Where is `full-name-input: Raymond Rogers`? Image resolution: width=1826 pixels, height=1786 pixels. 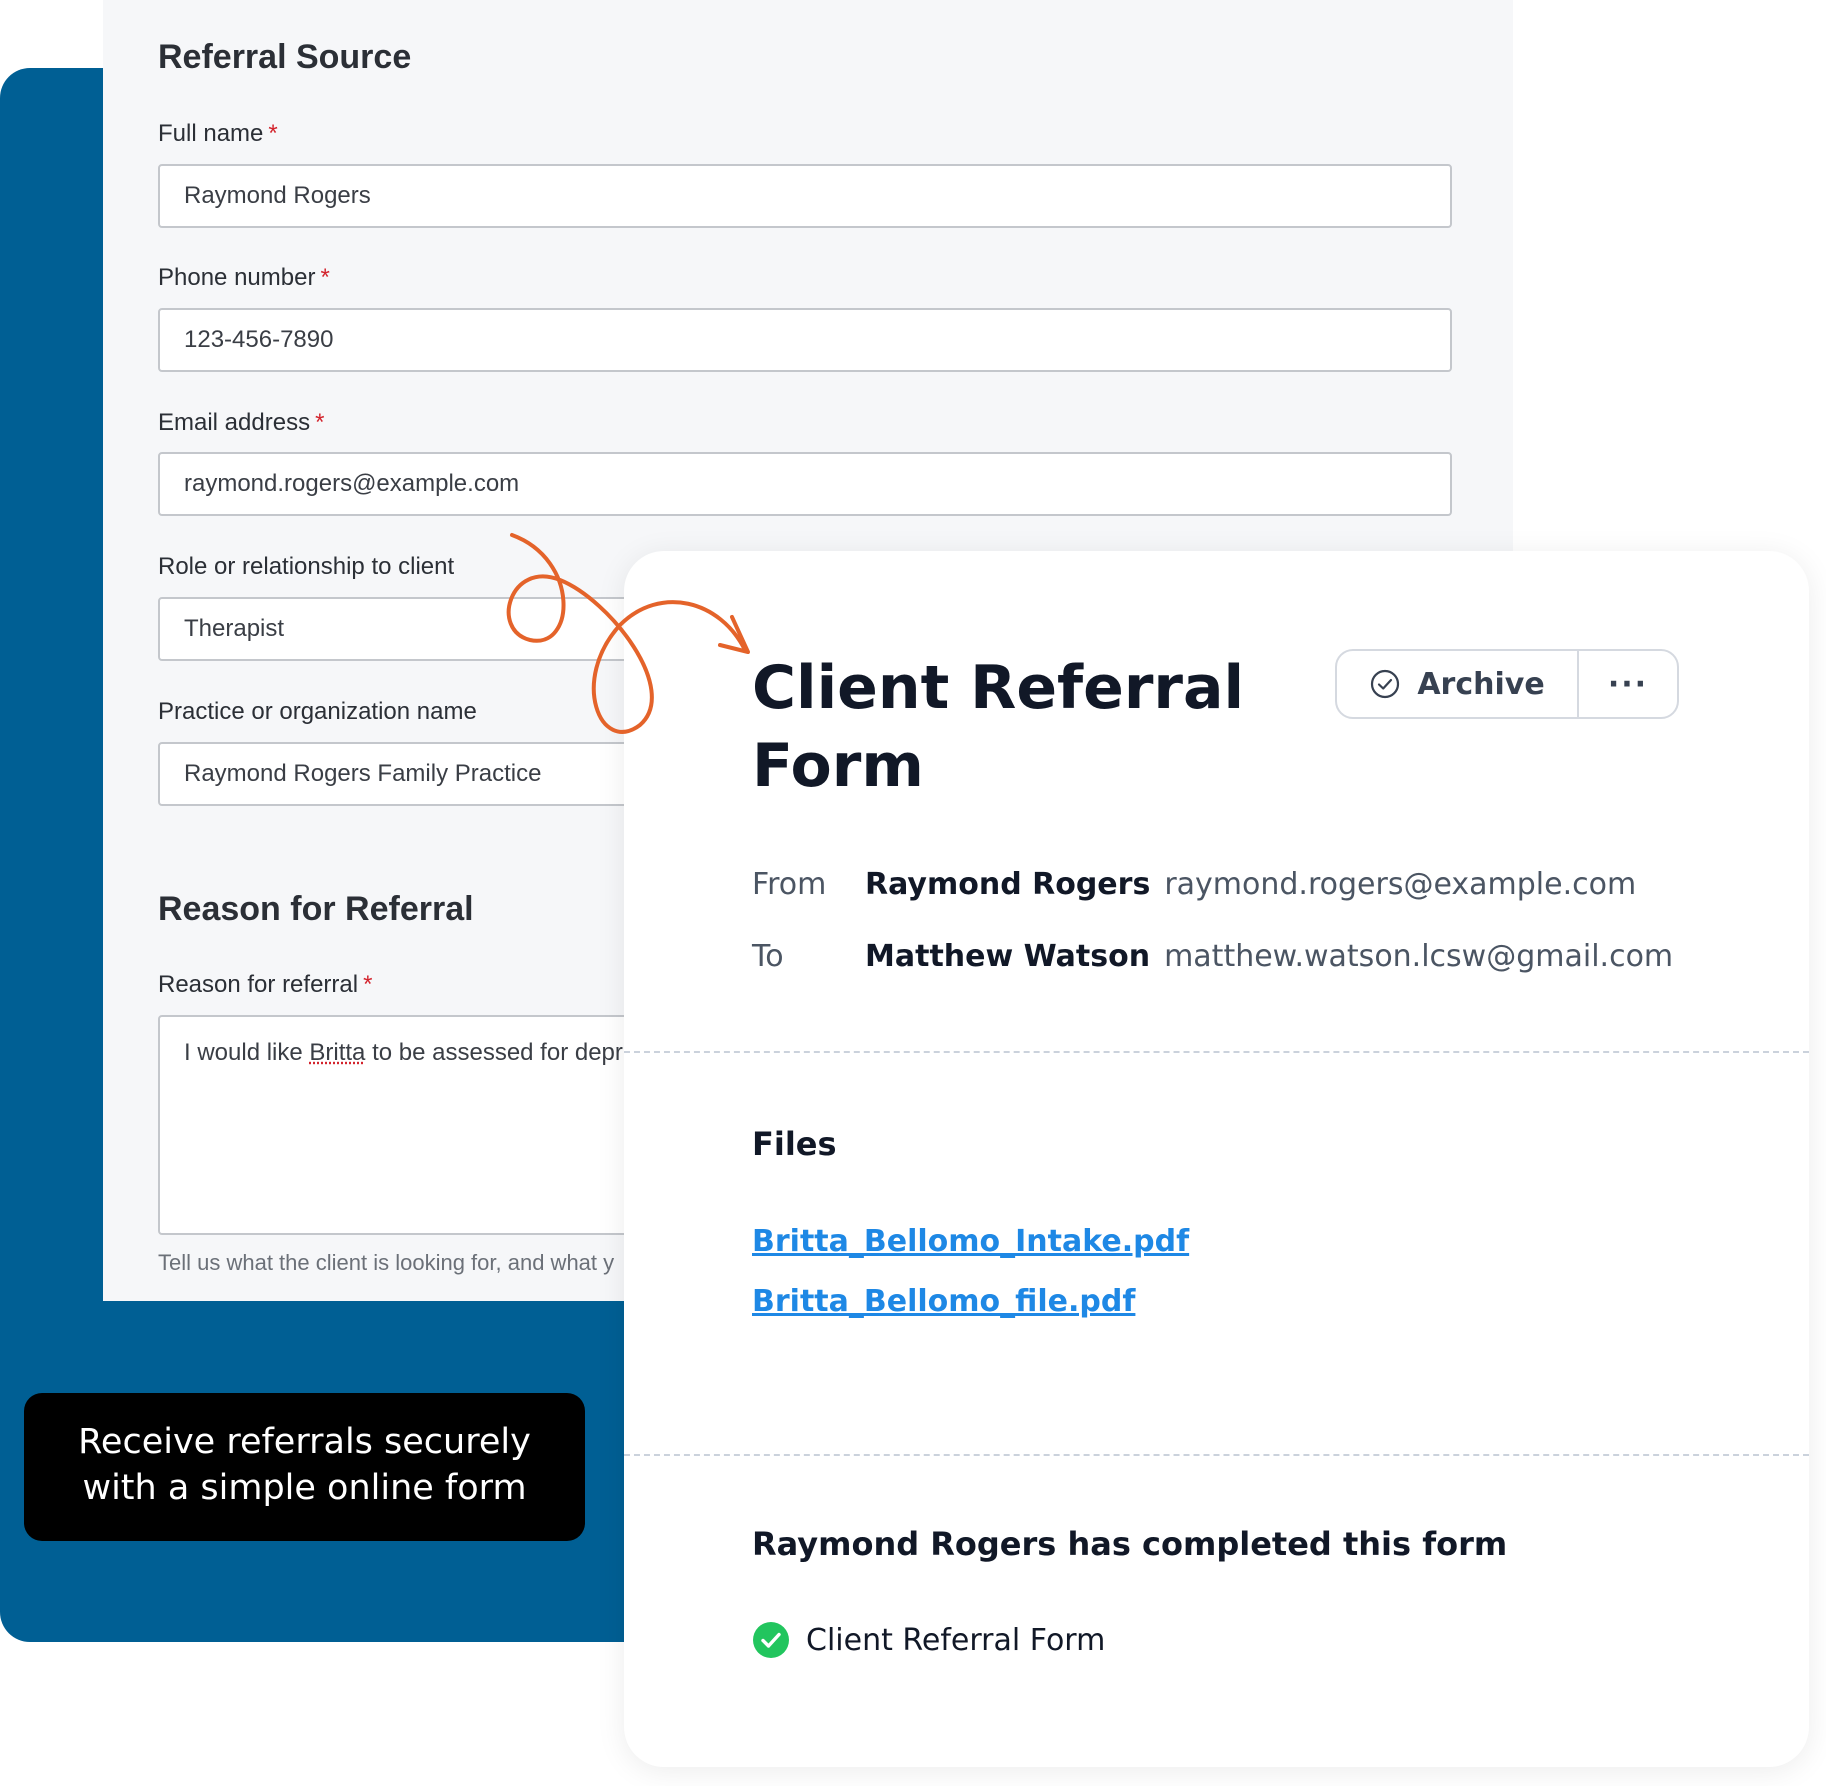 full-name-input: Raymond Rogers is located at coordinates (805, 196).